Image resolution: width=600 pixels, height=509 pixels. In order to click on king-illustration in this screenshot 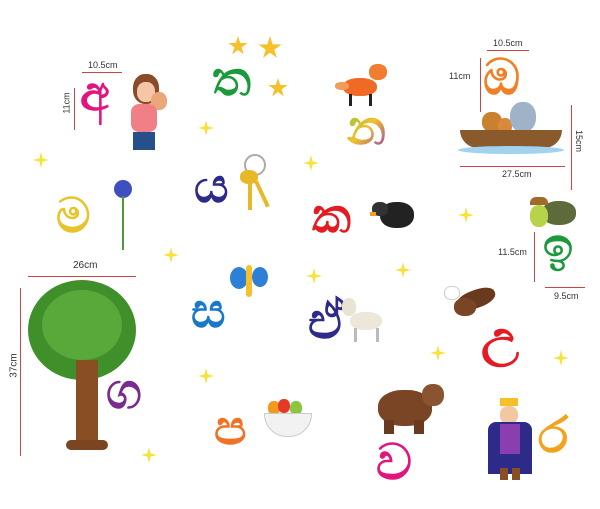, I will do `click(512, 440)`.